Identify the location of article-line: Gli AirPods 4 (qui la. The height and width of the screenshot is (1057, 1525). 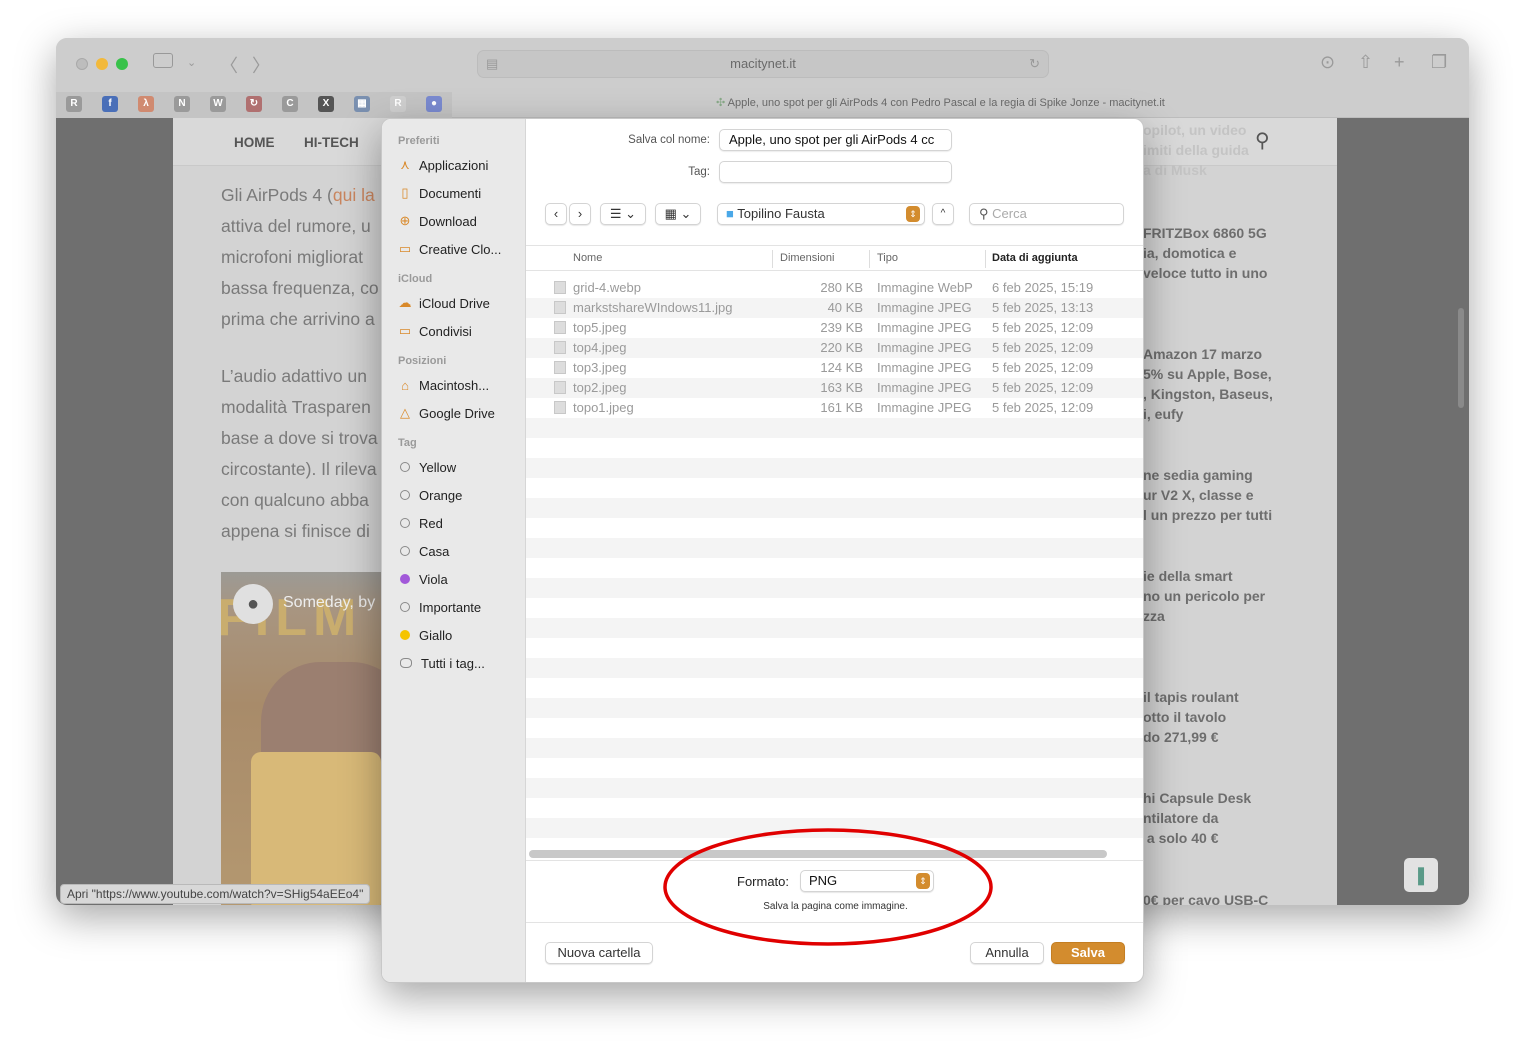
(298, 195).